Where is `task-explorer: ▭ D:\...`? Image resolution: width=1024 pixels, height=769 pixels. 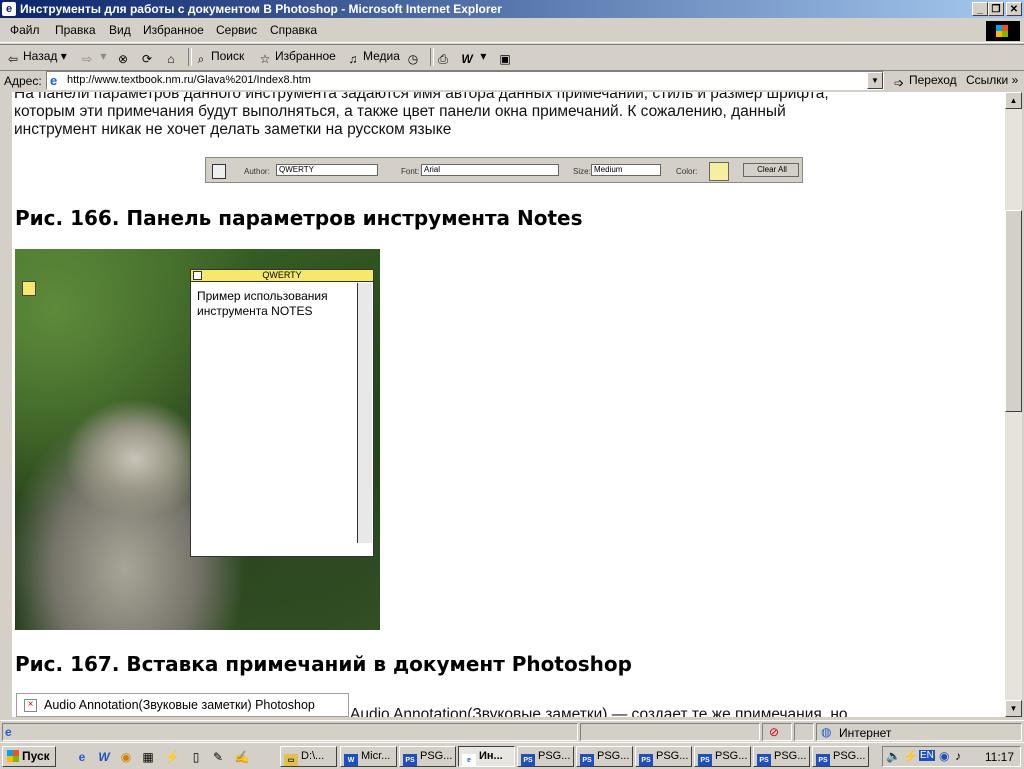
task-explorer: ▭ D:\... is located at coordinates (308, 756).